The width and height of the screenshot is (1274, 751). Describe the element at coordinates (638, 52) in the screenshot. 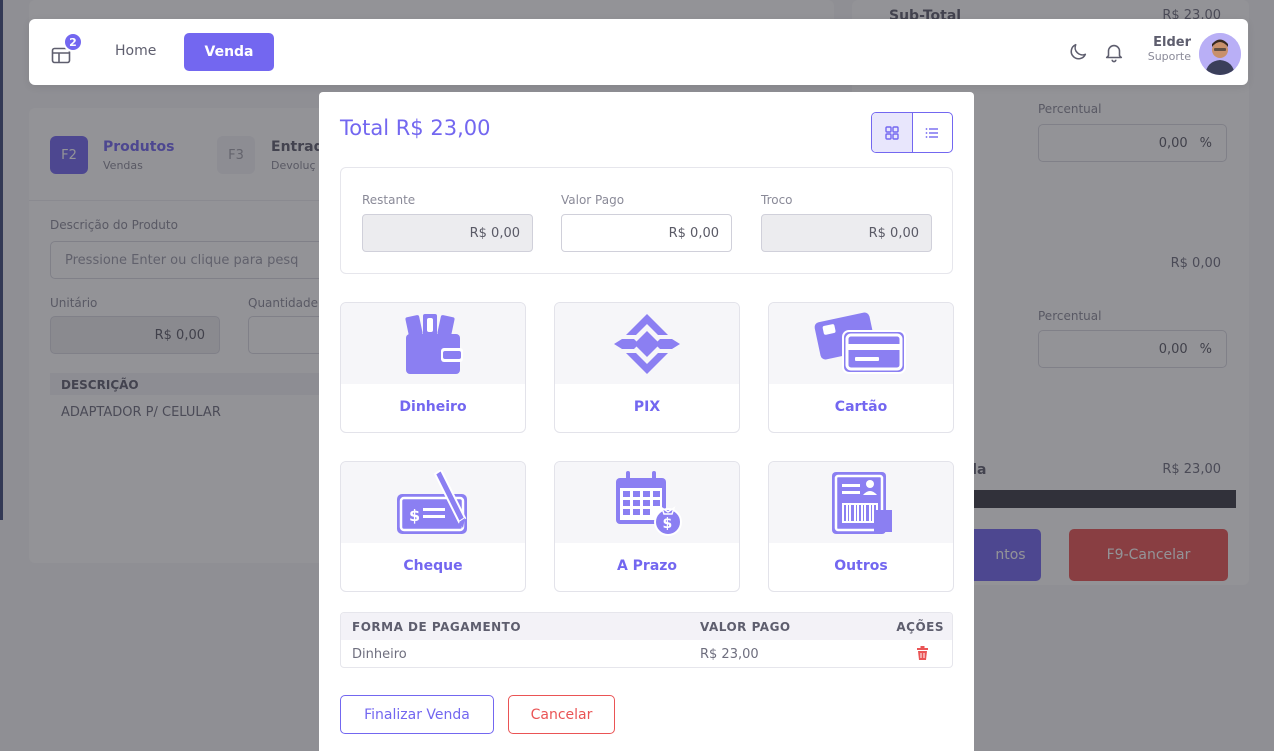

I see `navbar: 2 Home Venda Elder Suporte` at that location.